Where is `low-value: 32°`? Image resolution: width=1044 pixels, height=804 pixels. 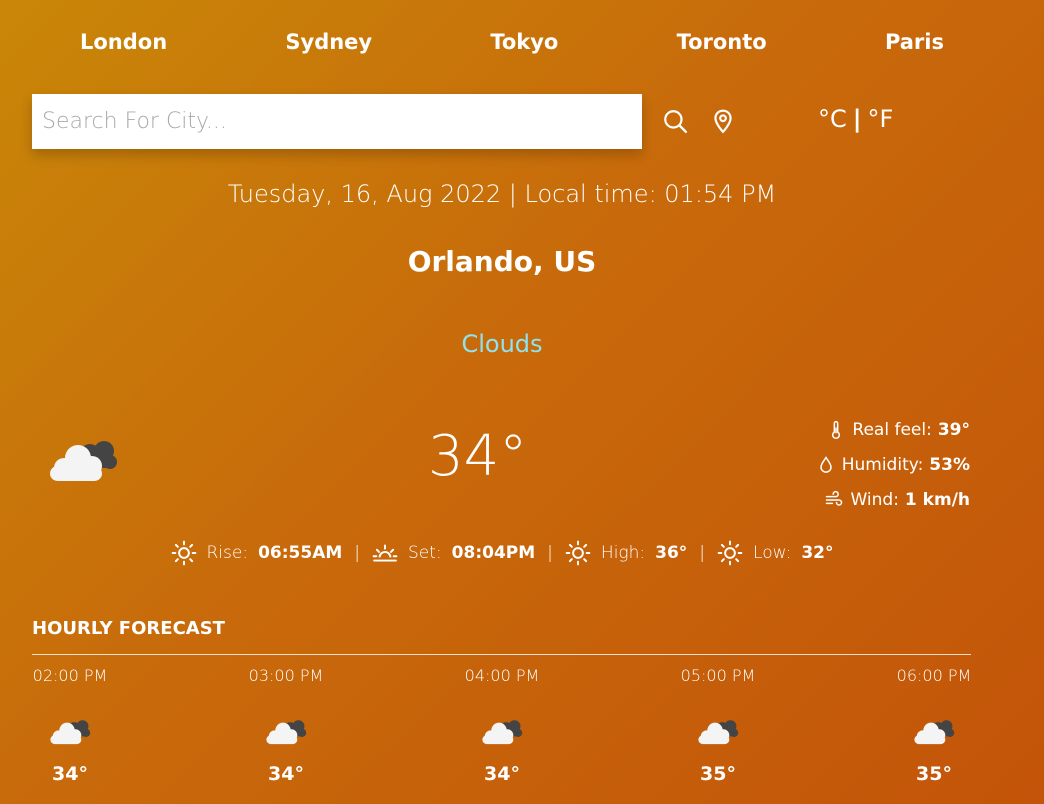
low-value: 32° is located at coordinates (817, 553).